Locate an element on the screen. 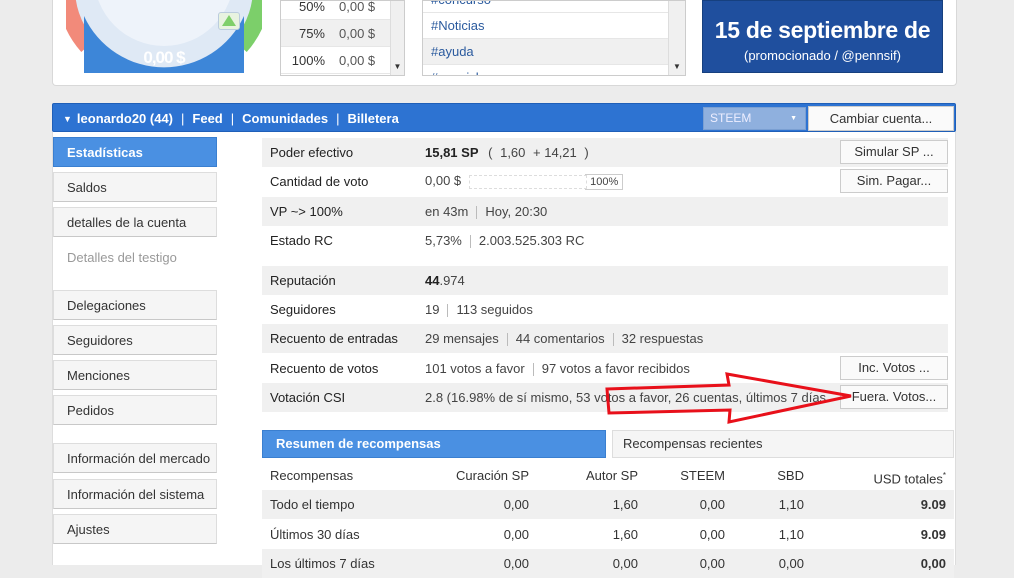 The width and height of the screenshot is (1014, 578). column-header: Recompensas is located at coordinates (312, 475).